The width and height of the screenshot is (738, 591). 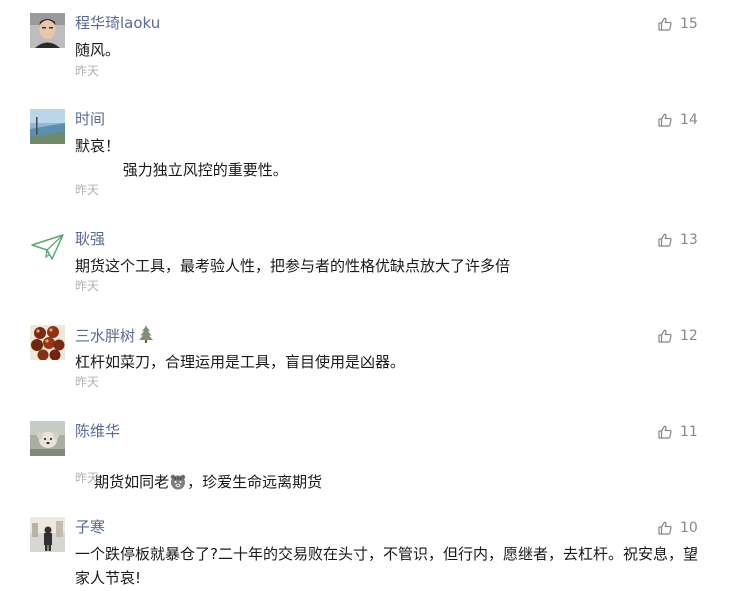 I want to click on person-photo-icon, so click(x=47, y=30).